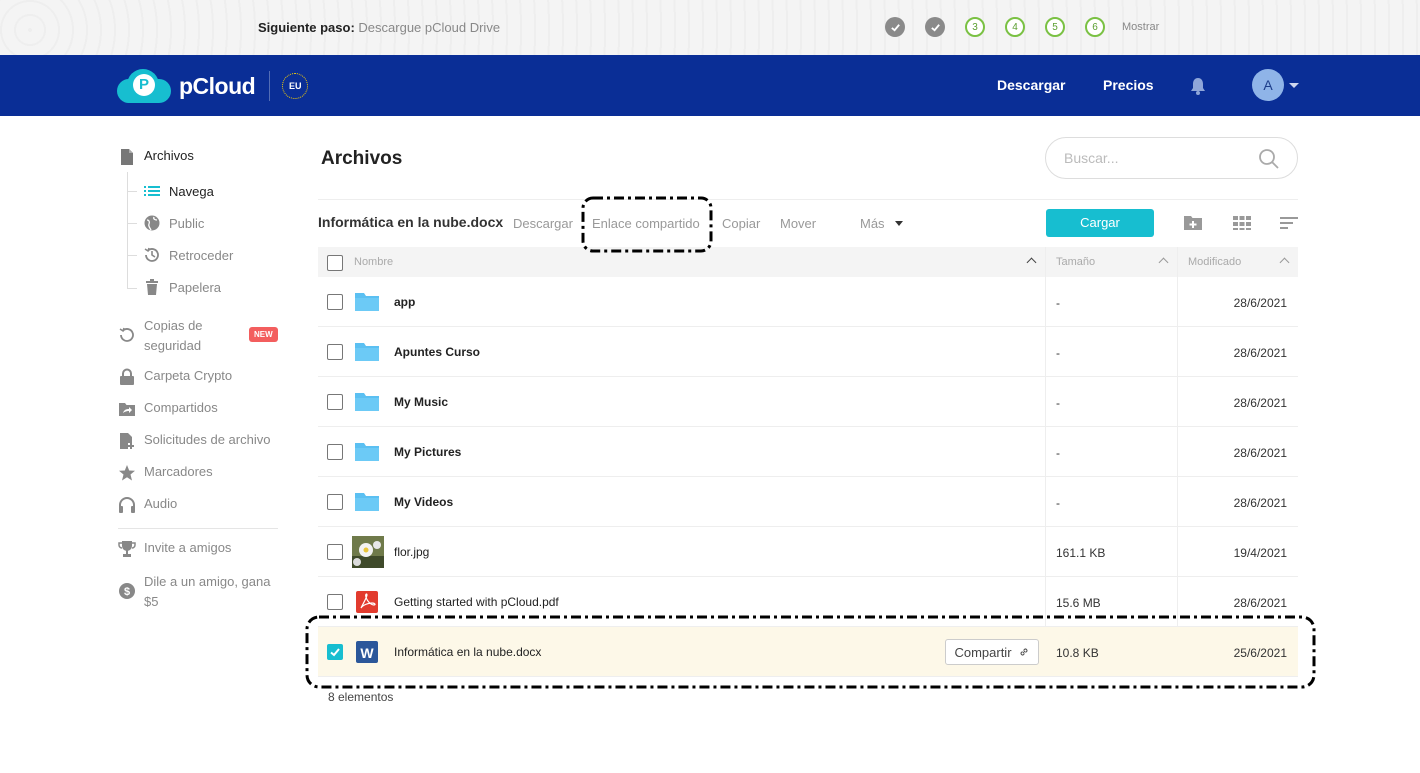 The image size is (1420, 773). Describe the element at coordinates (362, 158) in the screenshot. I see `page-title: Archivos` at that location.